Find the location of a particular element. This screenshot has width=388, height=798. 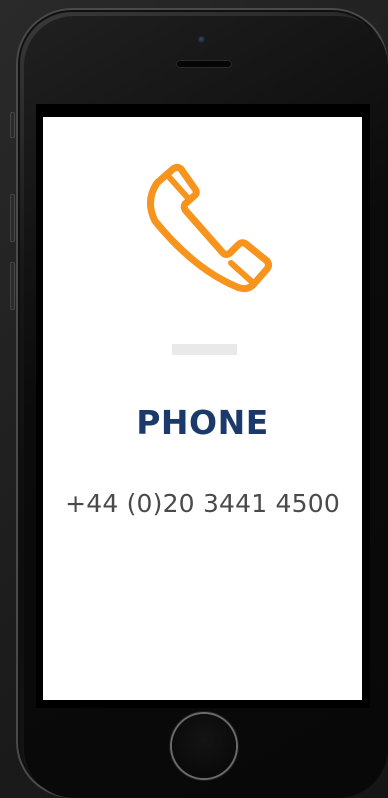

volume-up-button is located at coordinates (12, 218).